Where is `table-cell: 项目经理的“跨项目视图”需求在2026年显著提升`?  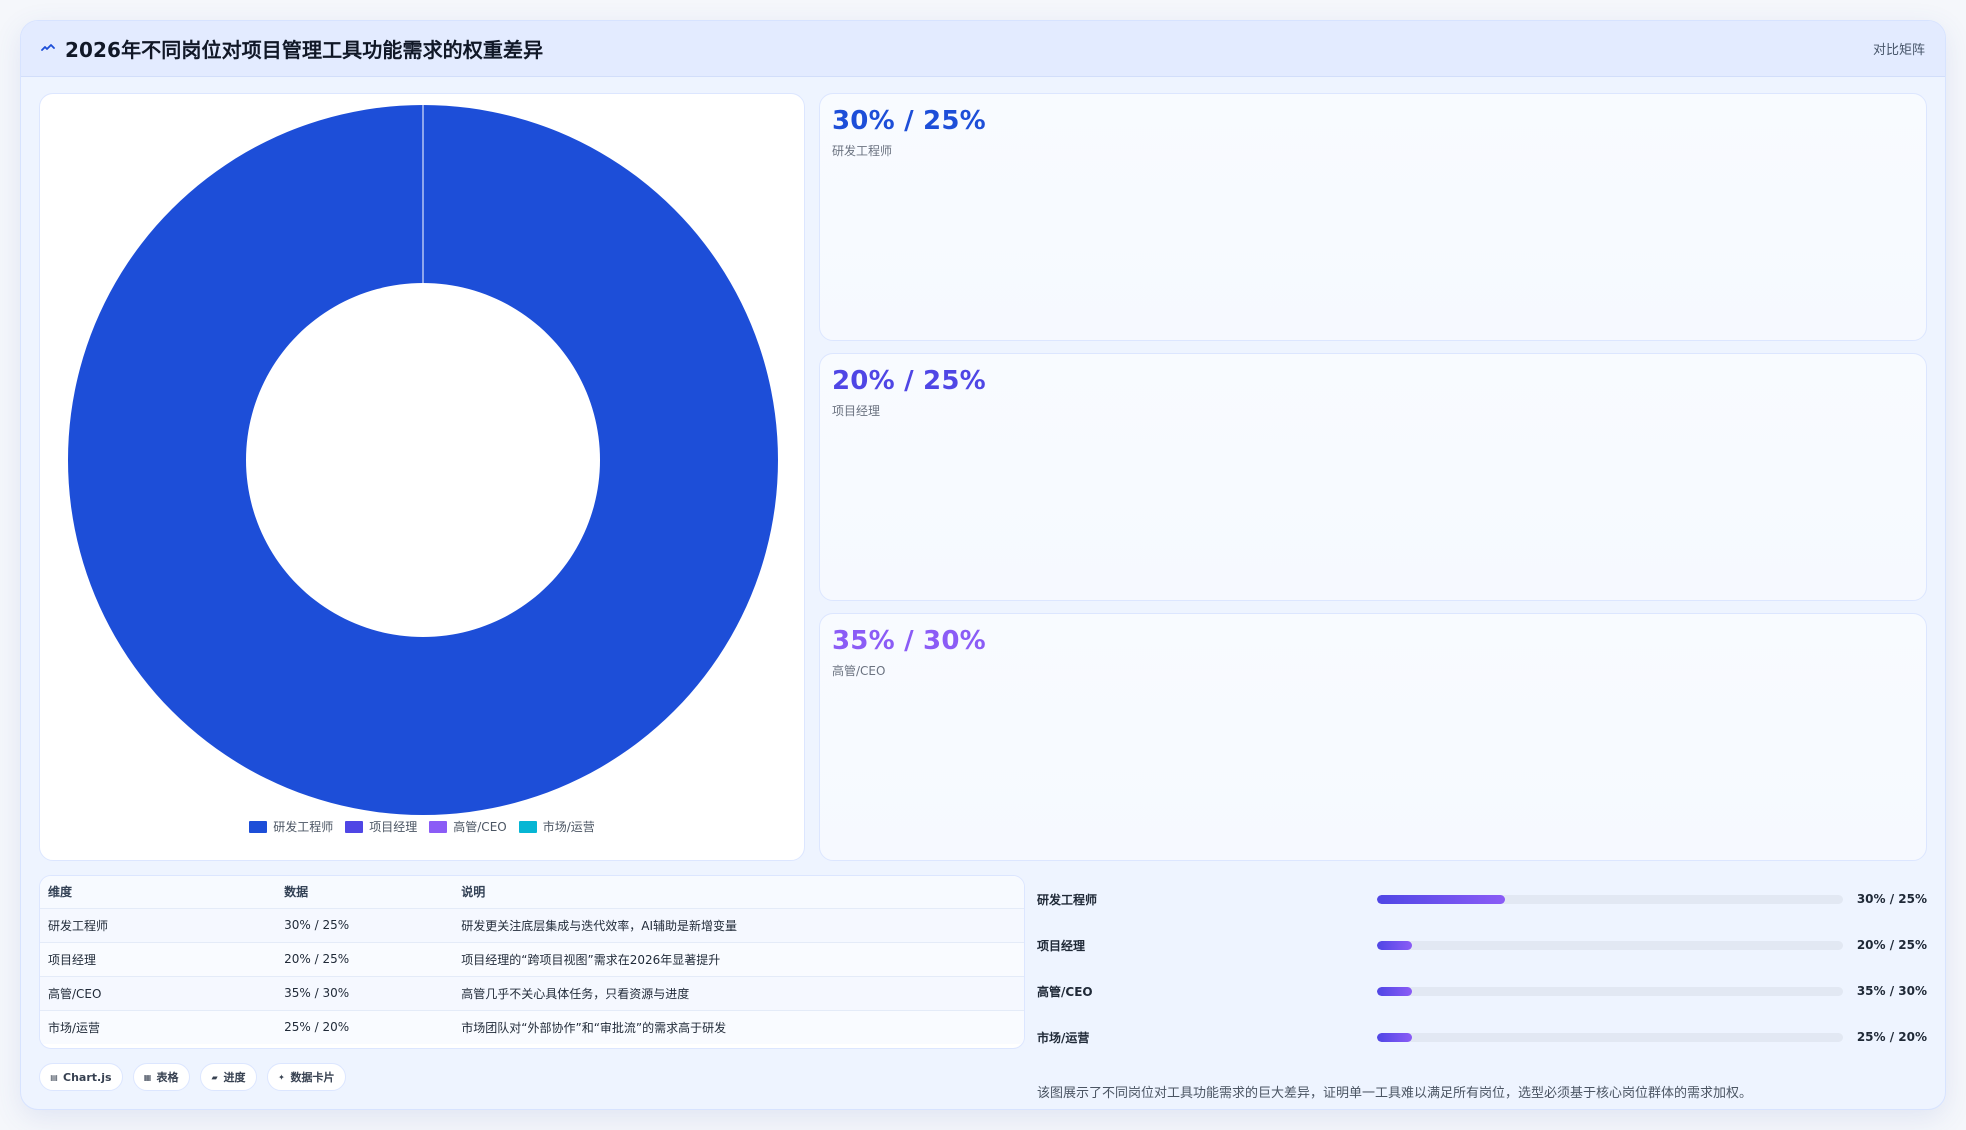
table-cell: 项目经理的“跨项目视图”需求在2026年显著提升 is located at coordinates (738, 959).